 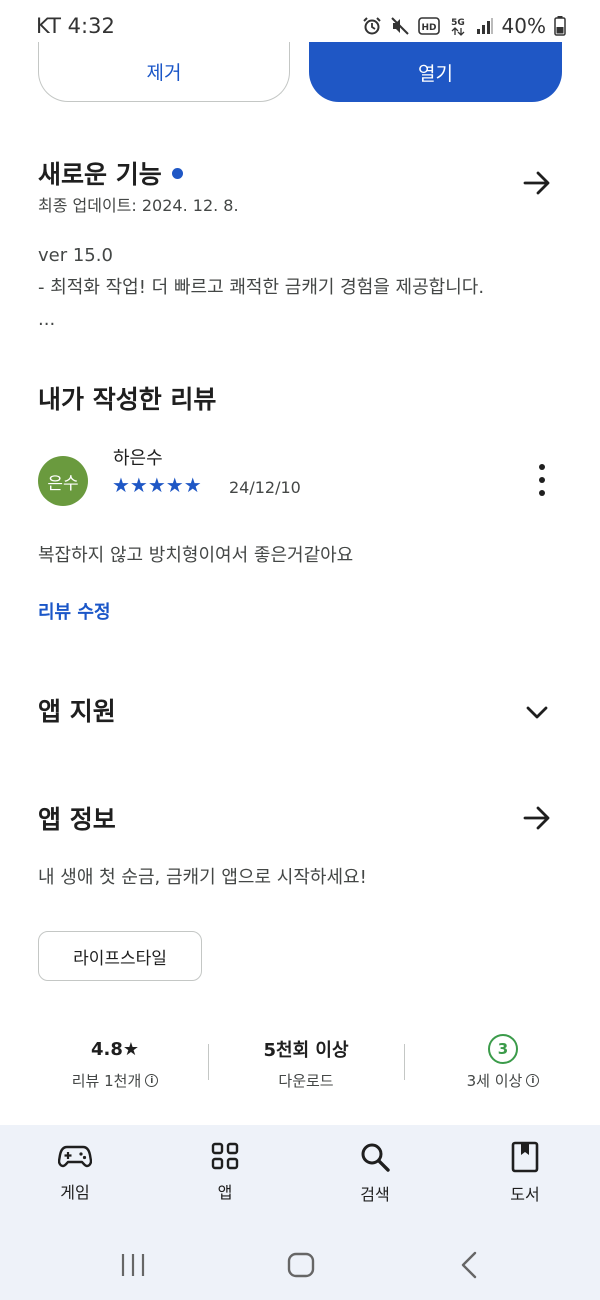 What do you see at coordinates (127, 399) in the screenshot?
I see `my-review-title: 내가 작성한 리뷰` at bounding box center [127, 399].